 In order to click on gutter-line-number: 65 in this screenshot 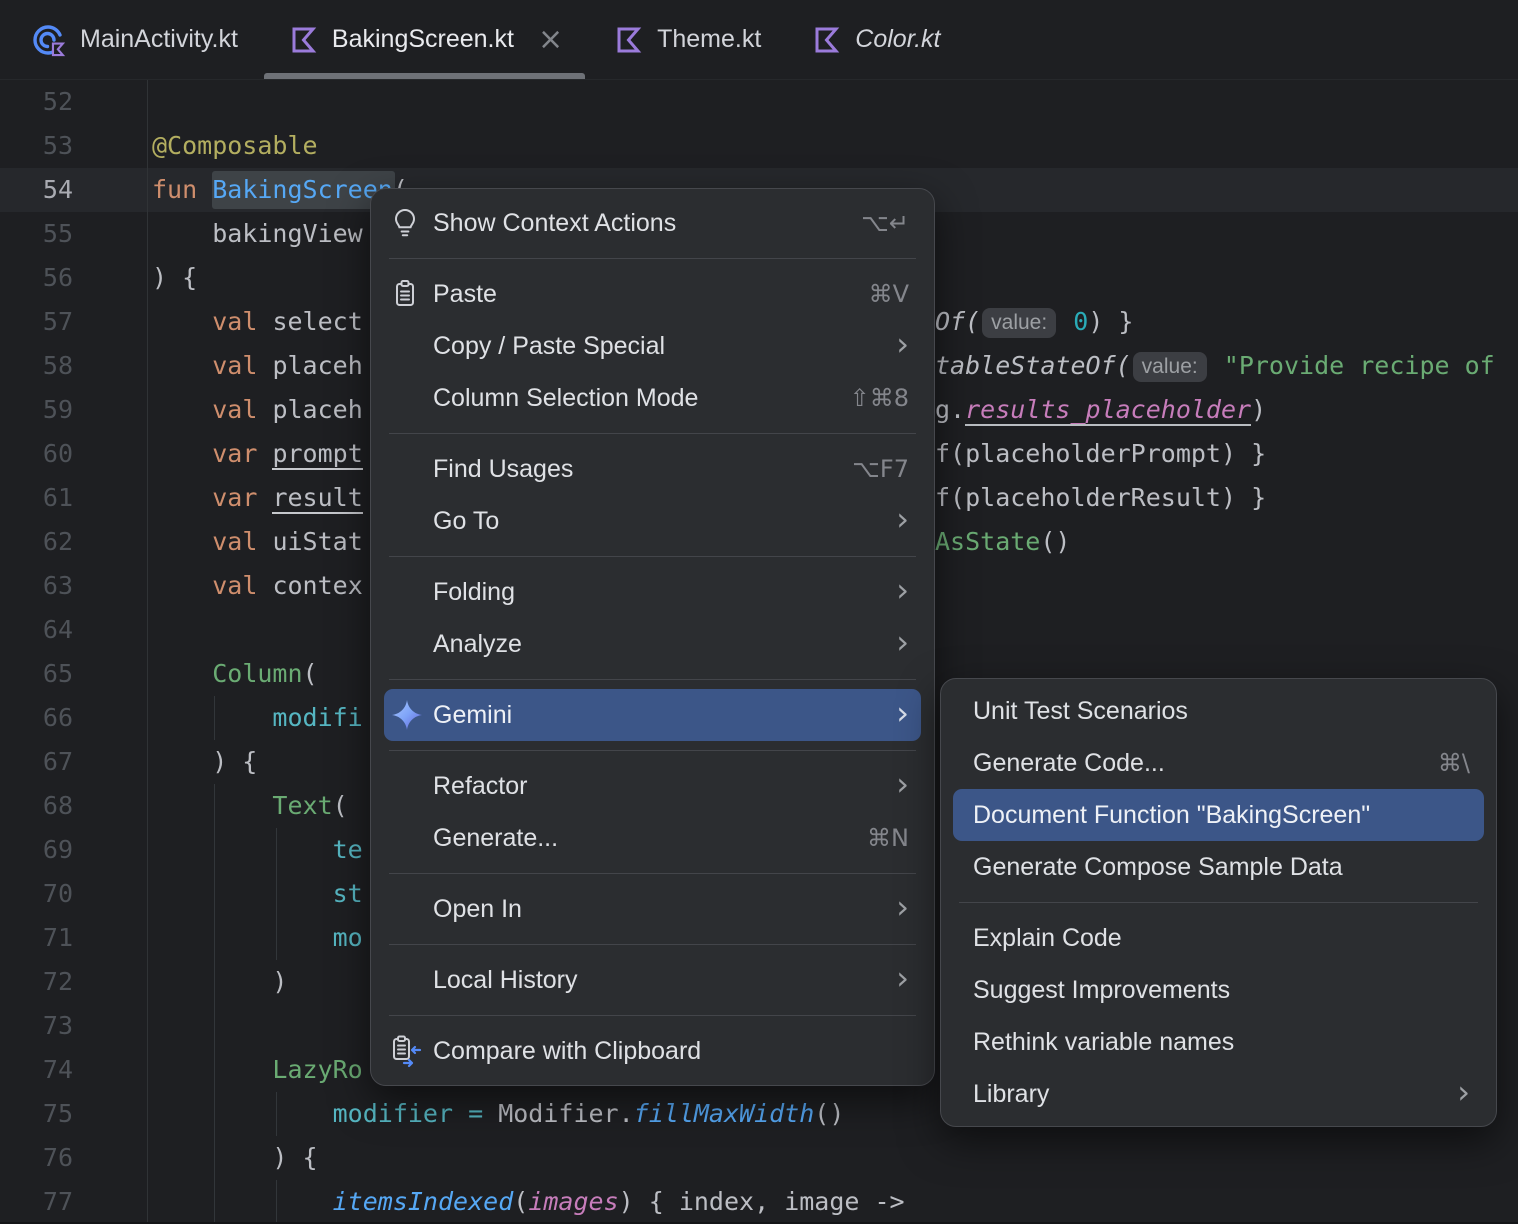, I will do `click(36, 674)`.